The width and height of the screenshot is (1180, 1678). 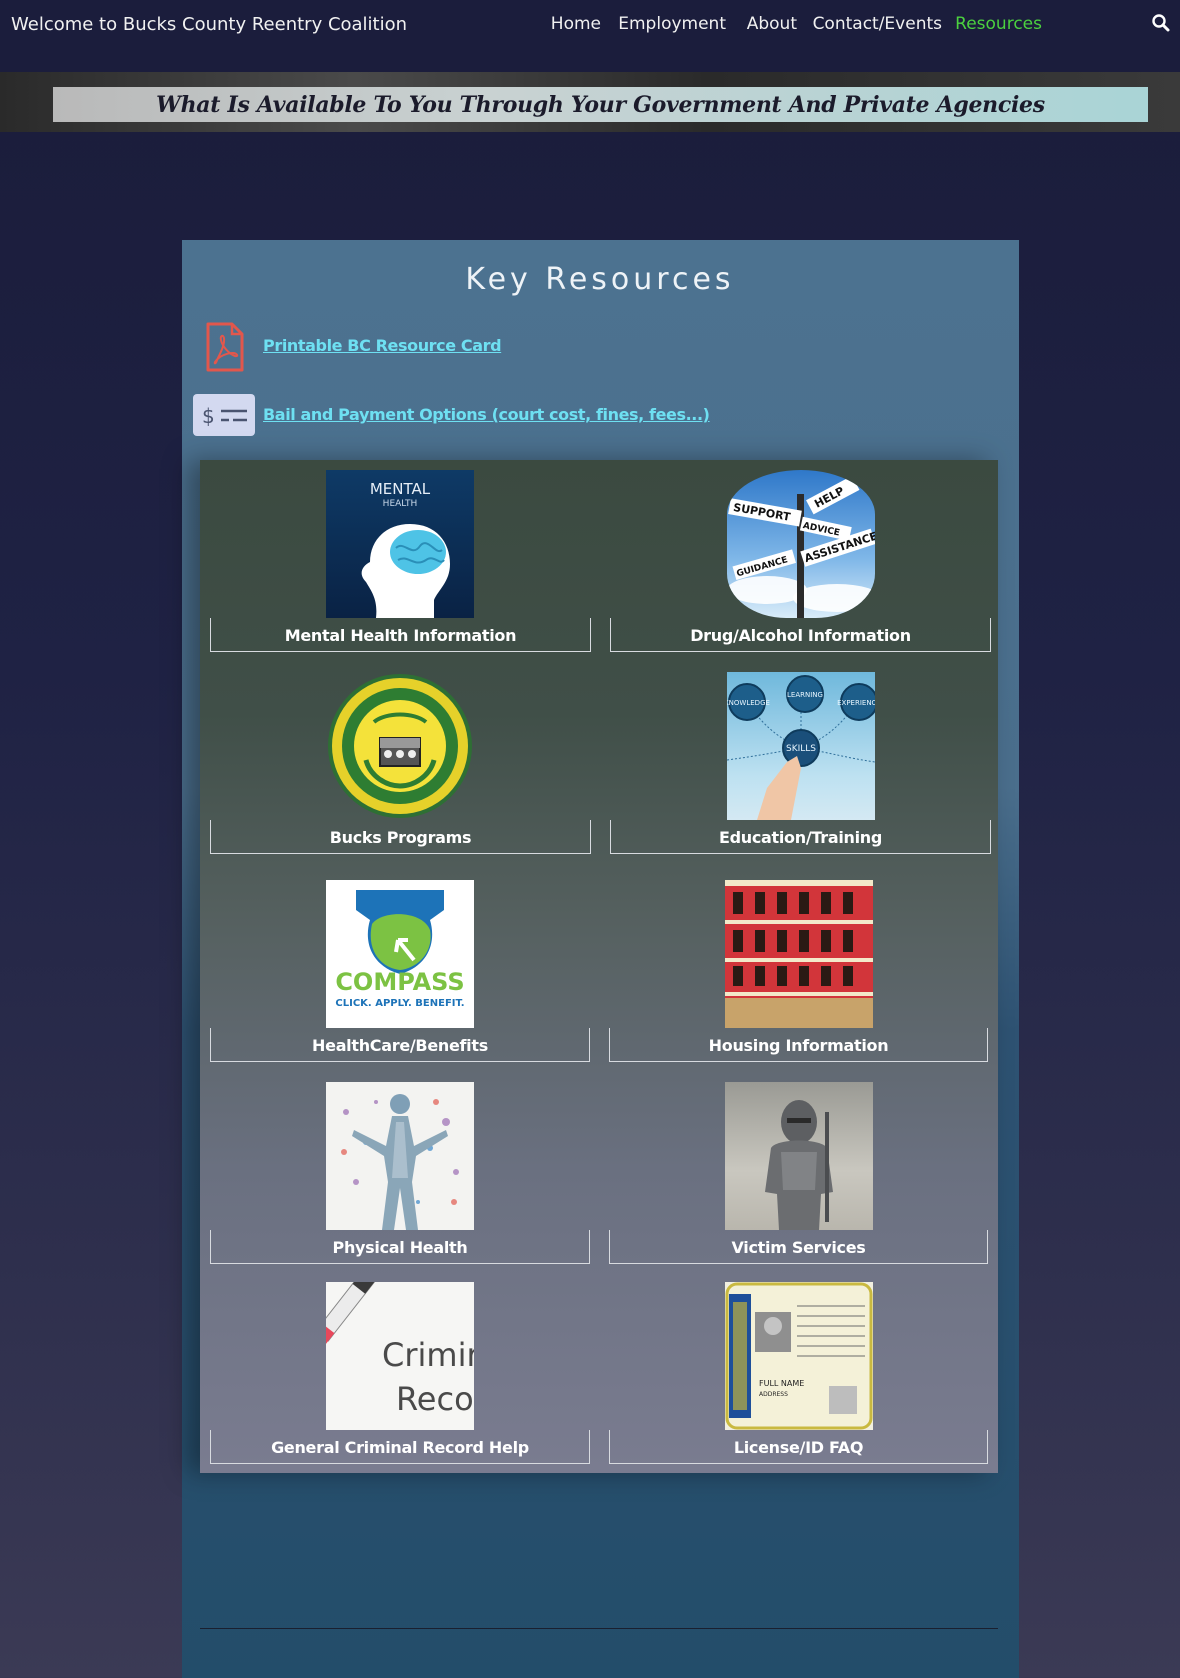 I want to click on housing-information-label: Housing Information, so click(x=799, y=1045).